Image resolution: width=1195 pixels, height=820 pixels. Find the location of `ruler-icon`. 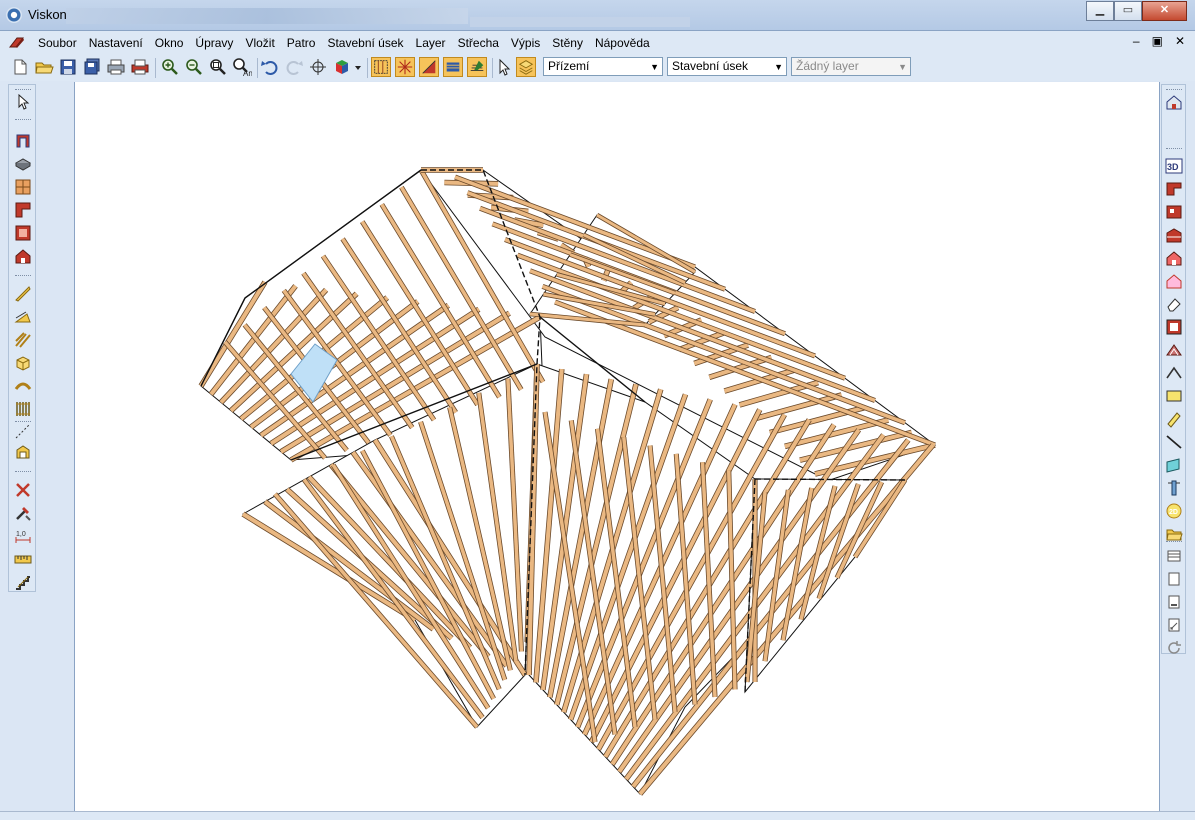

ruler-icon is located at coordinates (23, 559).